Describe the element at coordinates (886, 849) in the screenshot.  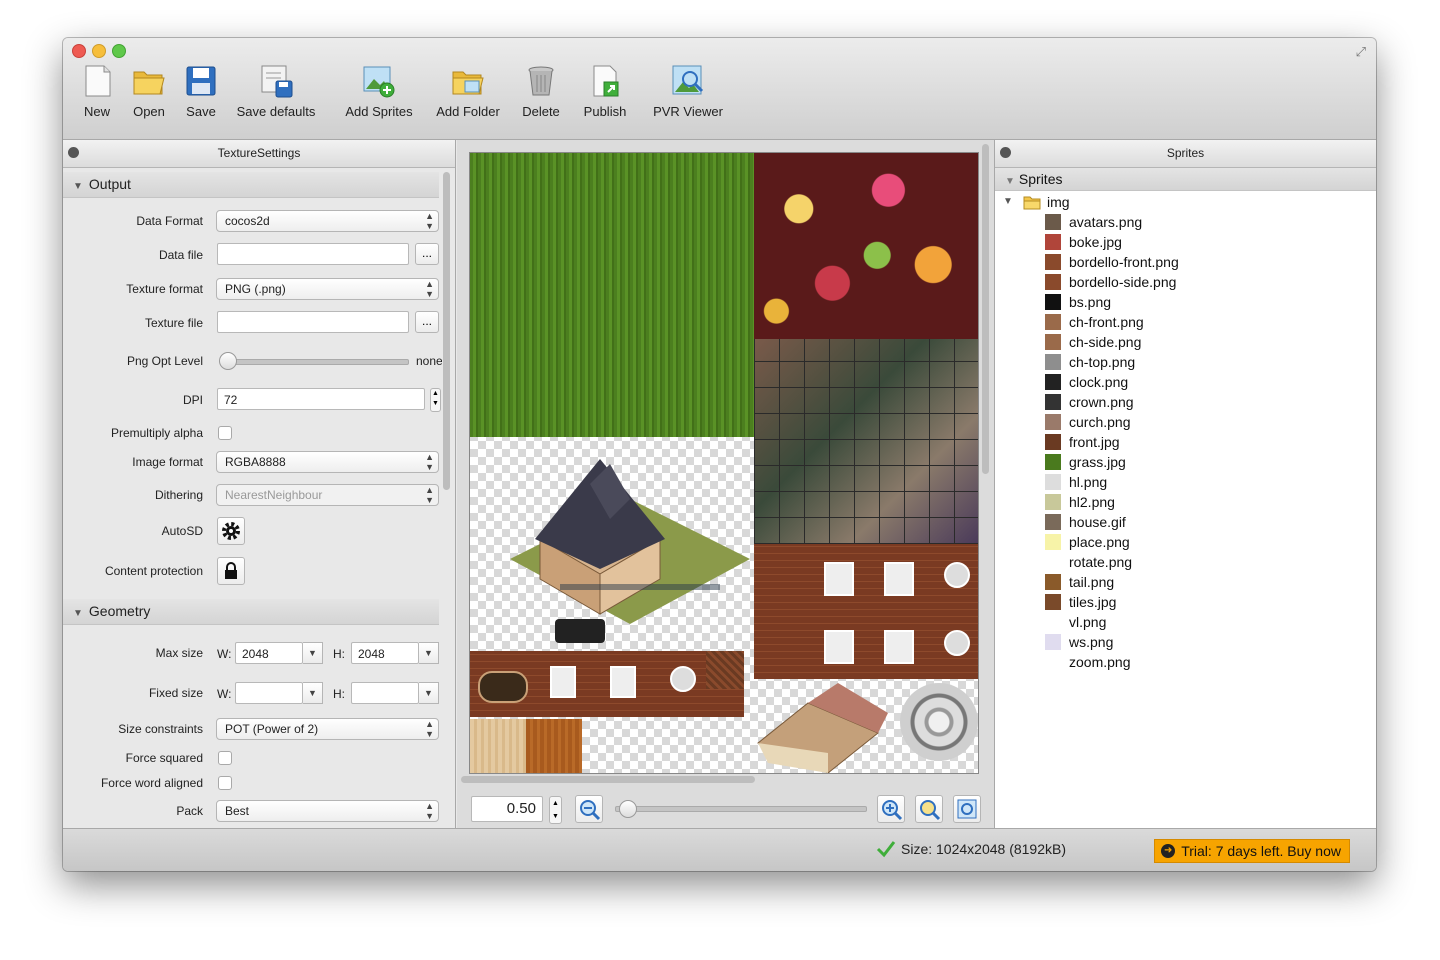
I see `checkmark-icon` at that location.